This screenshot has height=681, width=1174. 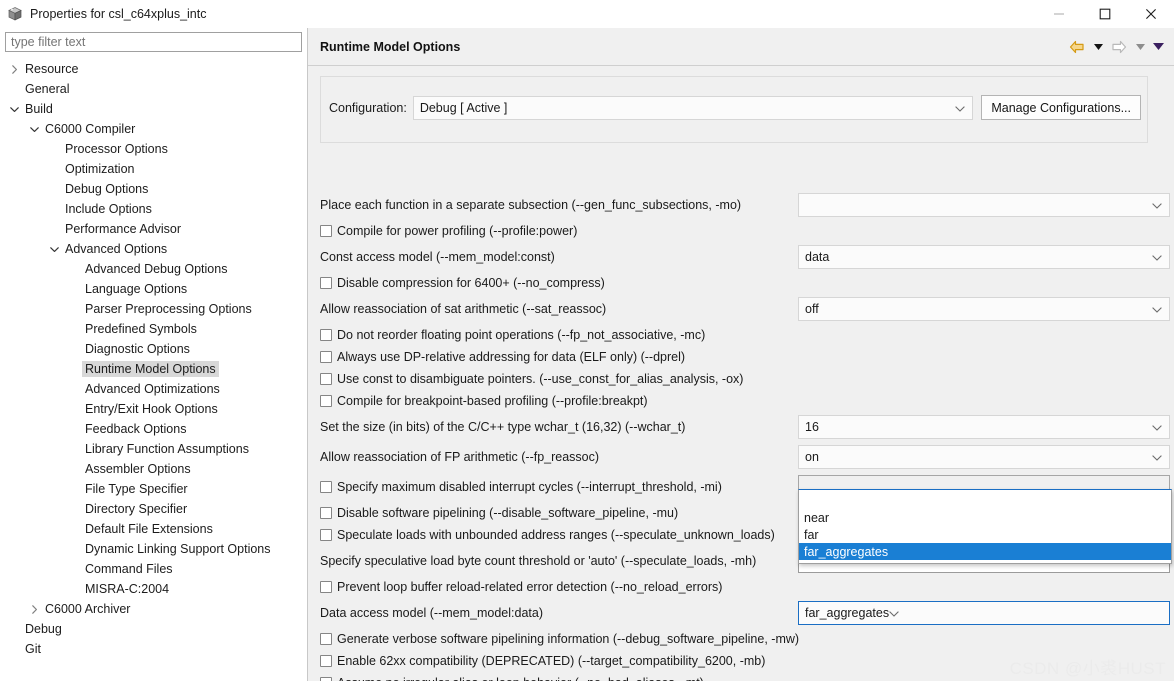 What do you see at coordinates (1119, 47) in the screenshot?
I see `forward-arrow-icon` at bounding box center [1119, 47].